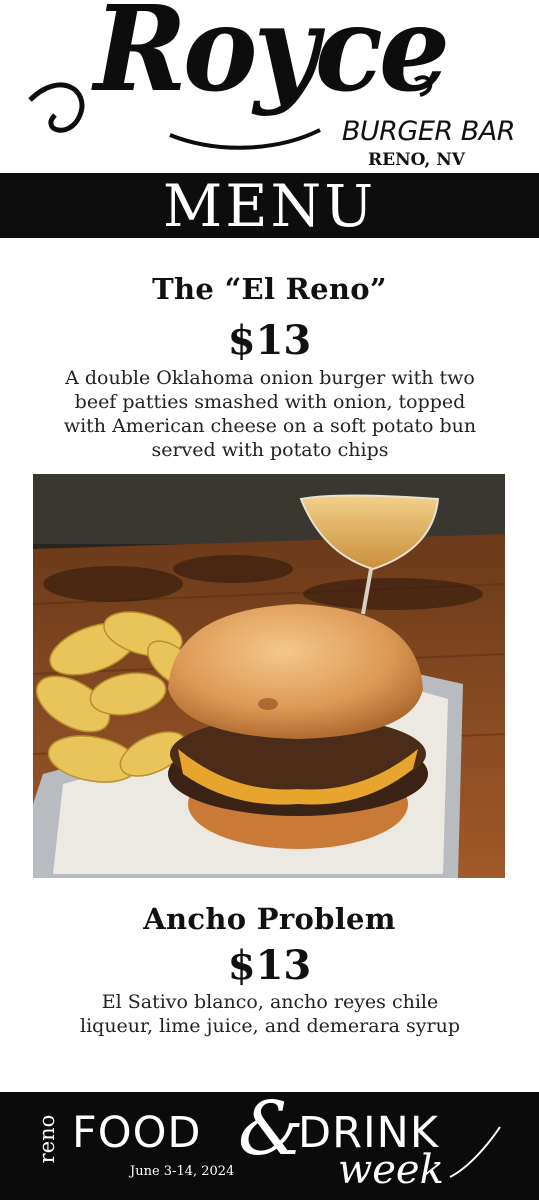 The image size is (539, 1200). Describe the element at coordinates (47, 1139) in the screenshot. I see `footer-reno-label: reno` at that location.